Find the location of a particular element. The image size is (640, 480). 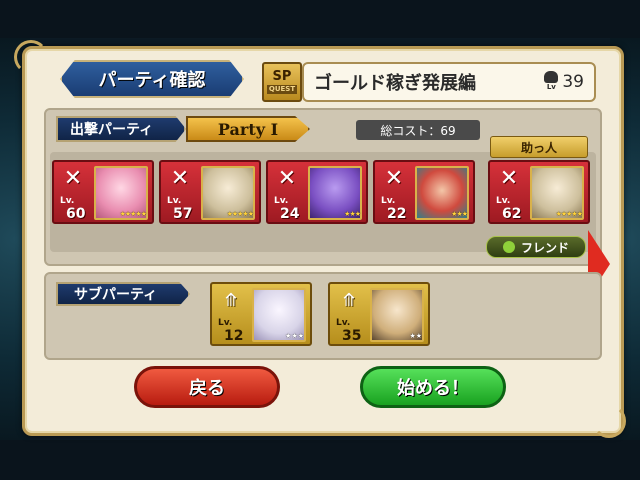

party-member-card: ✕ Lv. 60 ★★★★★ is located at coordinates (103, 192).